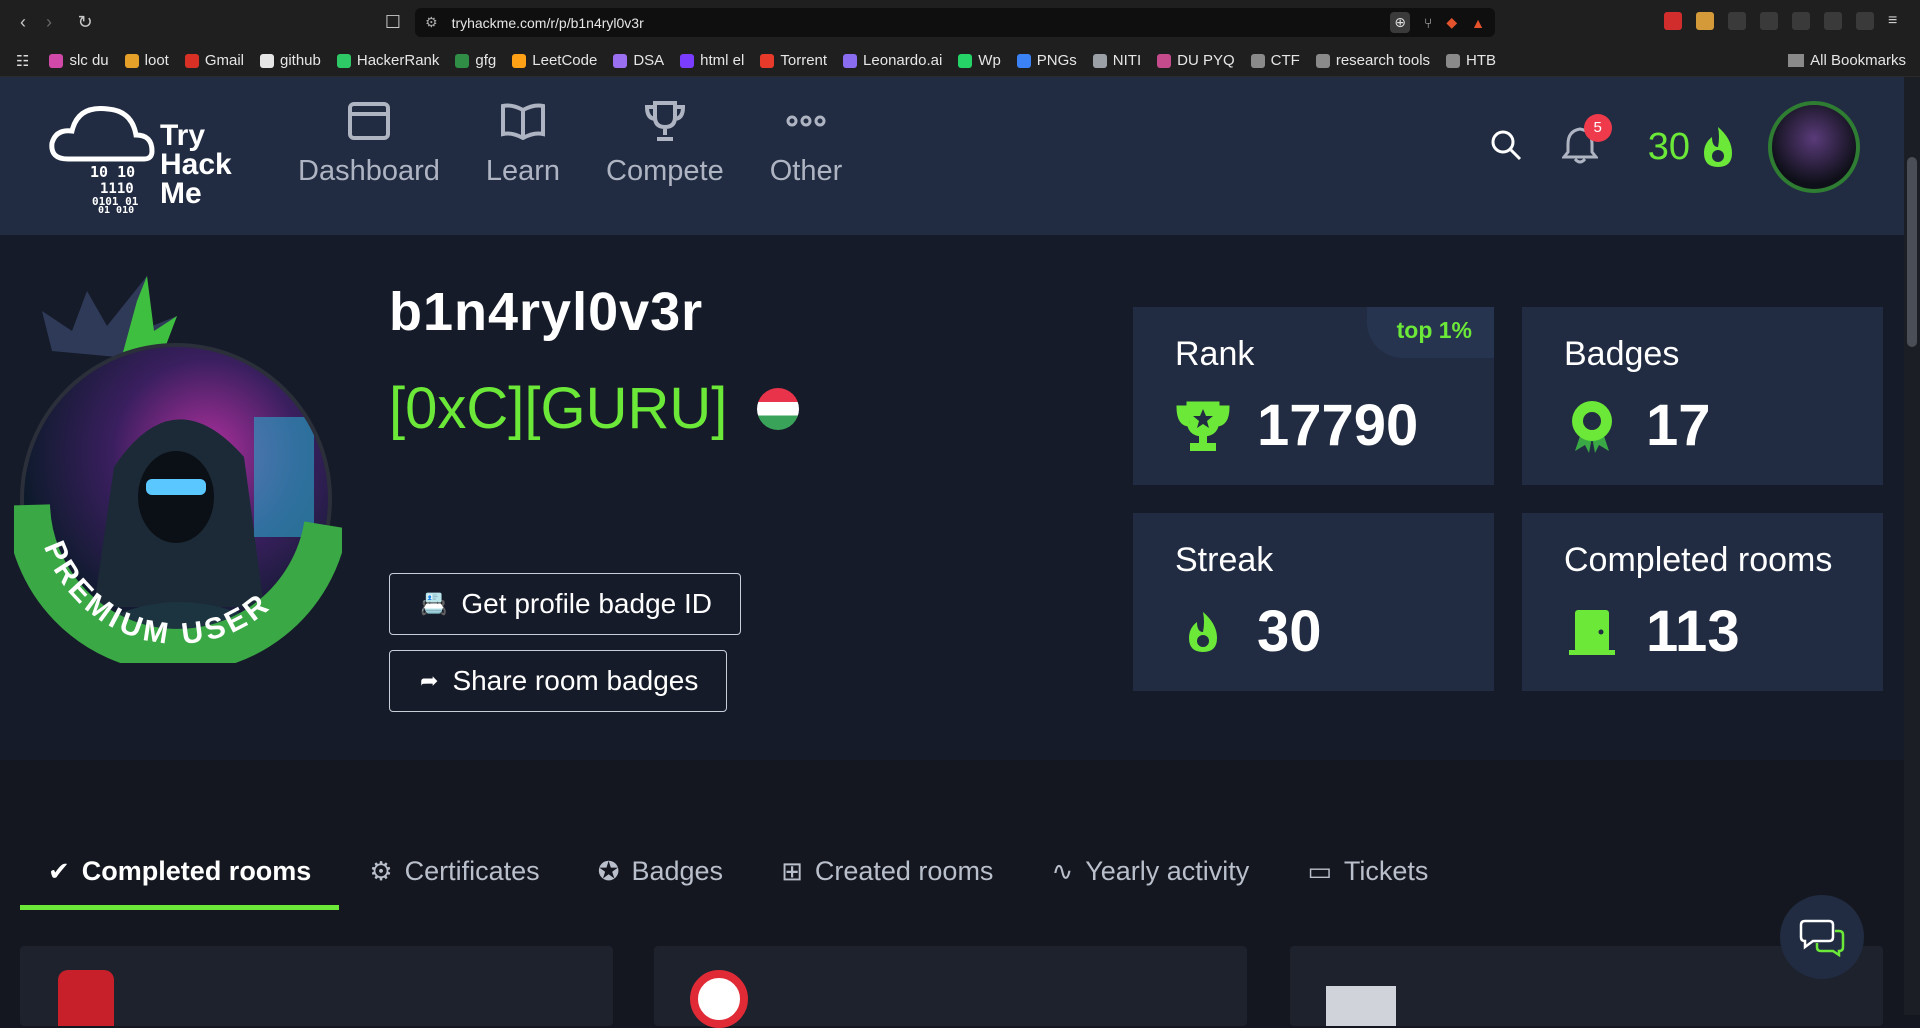  I want to click on leo-ai-icon, so click(1865, 21).